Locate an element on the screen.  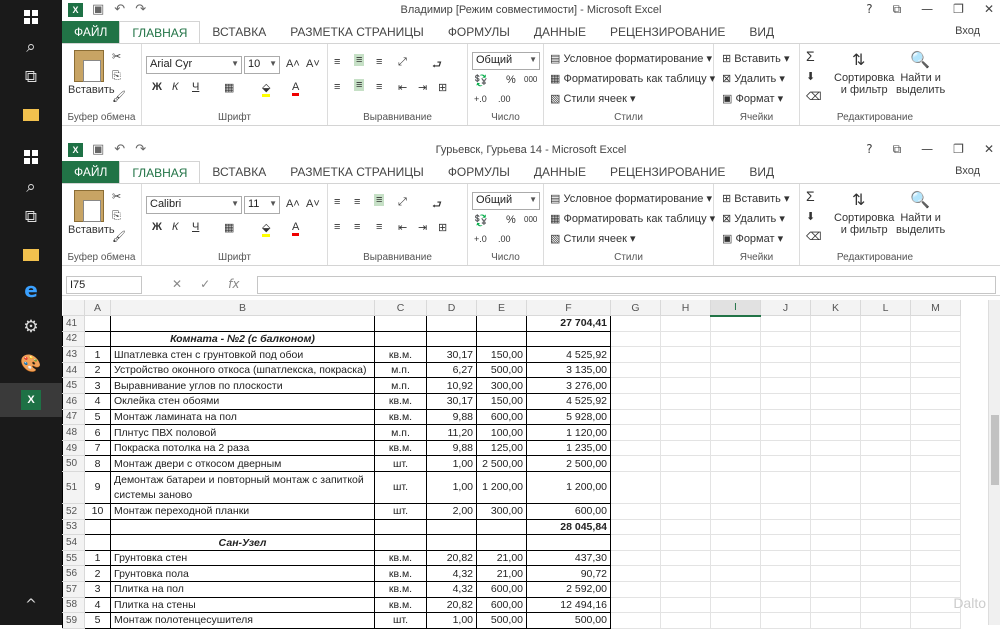
cell-b: Грунтовка стен is located at coordinates (242, 558).